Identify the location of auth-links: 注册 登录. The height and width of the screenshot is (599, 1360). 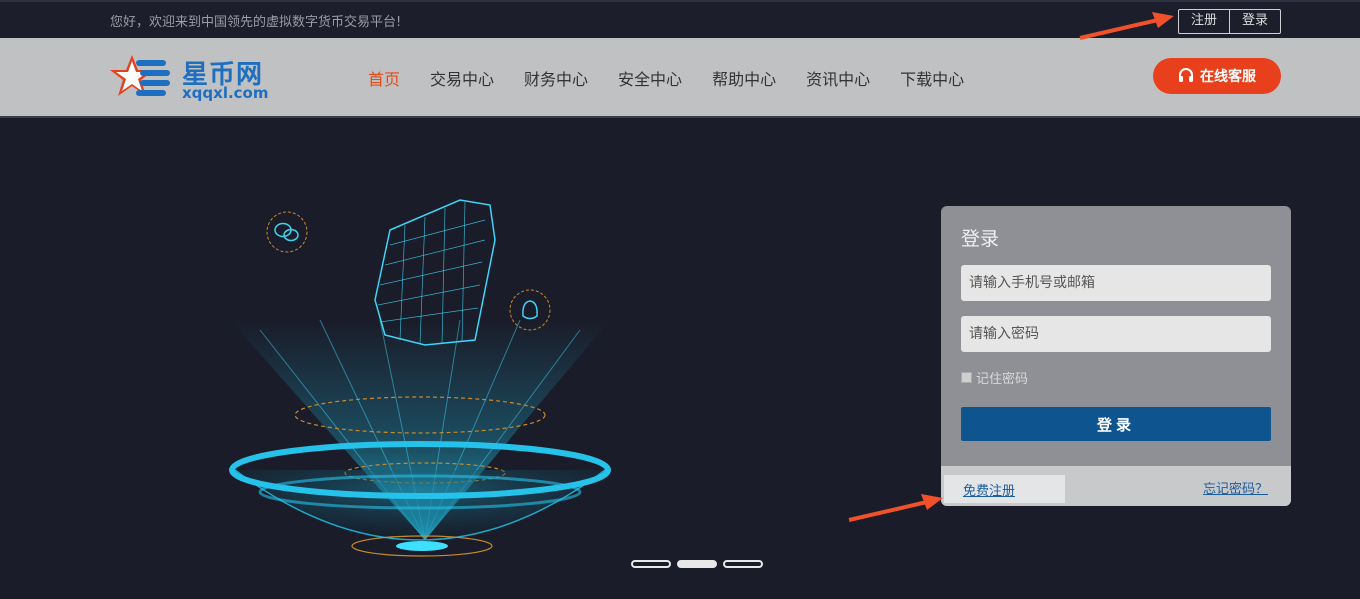
(1230, 21).